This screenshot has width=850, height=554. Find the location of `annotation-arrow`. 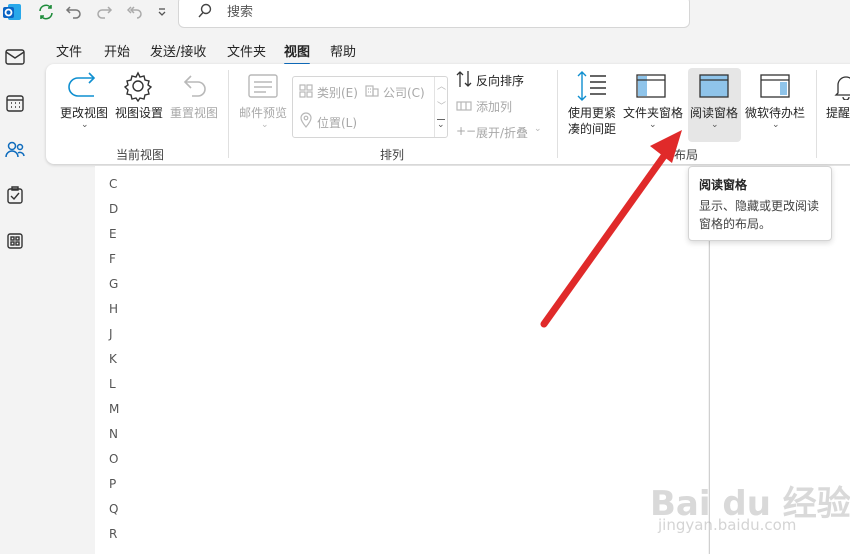

annotation-arrow is located at coordinates (611, 229).